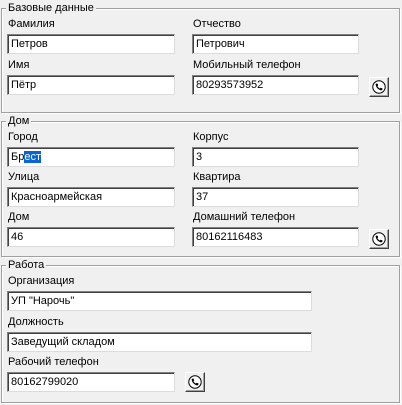 This screenshot has width=402, height=405. Describe the element at coordinates (24, 177) in the screenshot. I see `street-label: Улица` at that location.